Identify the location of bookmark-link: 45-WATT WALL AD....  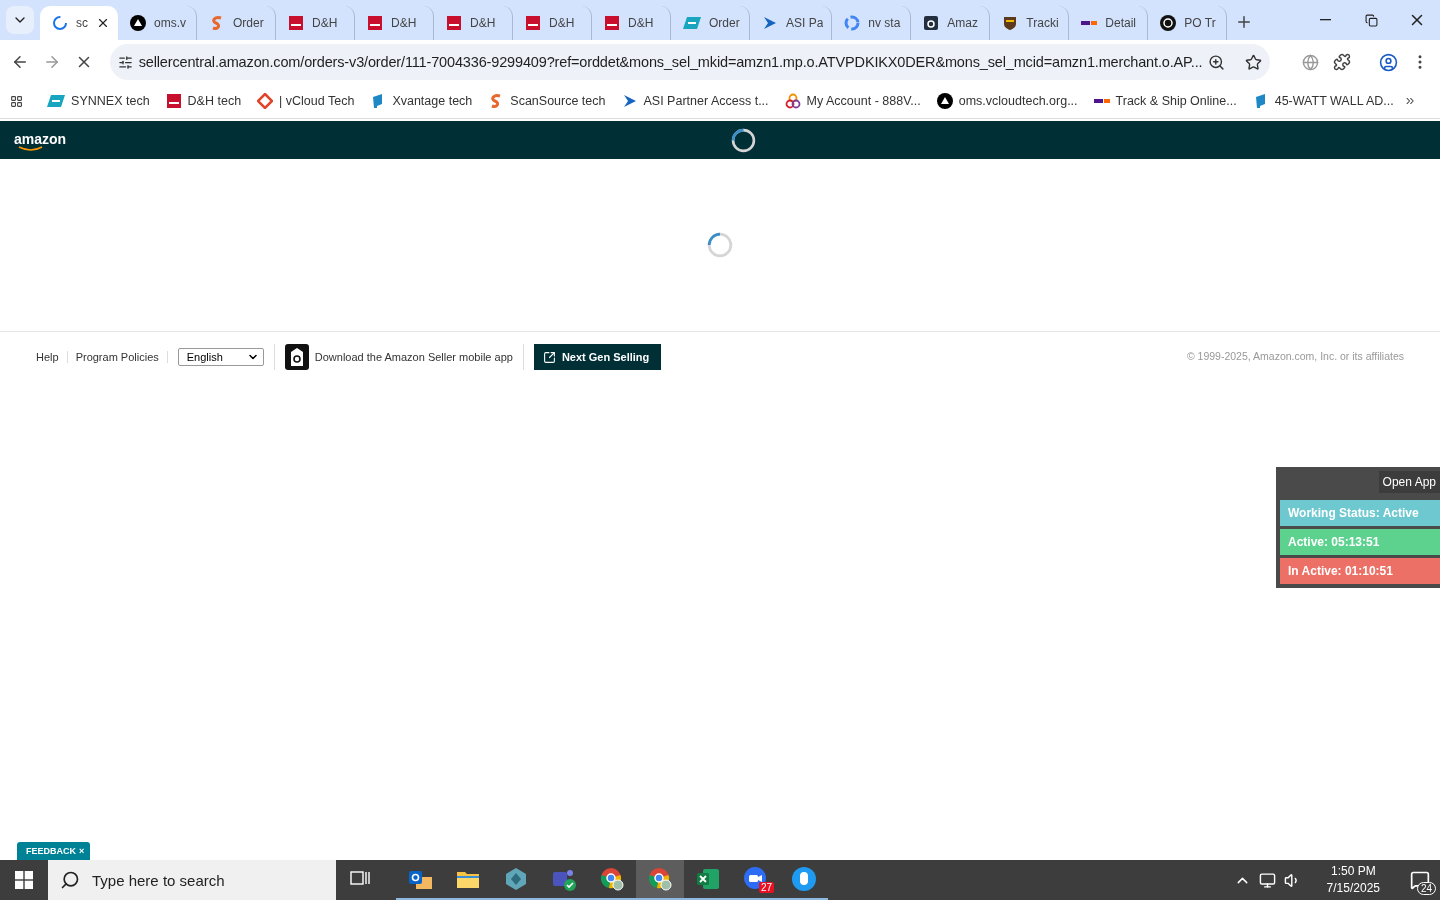
(1323, 101).